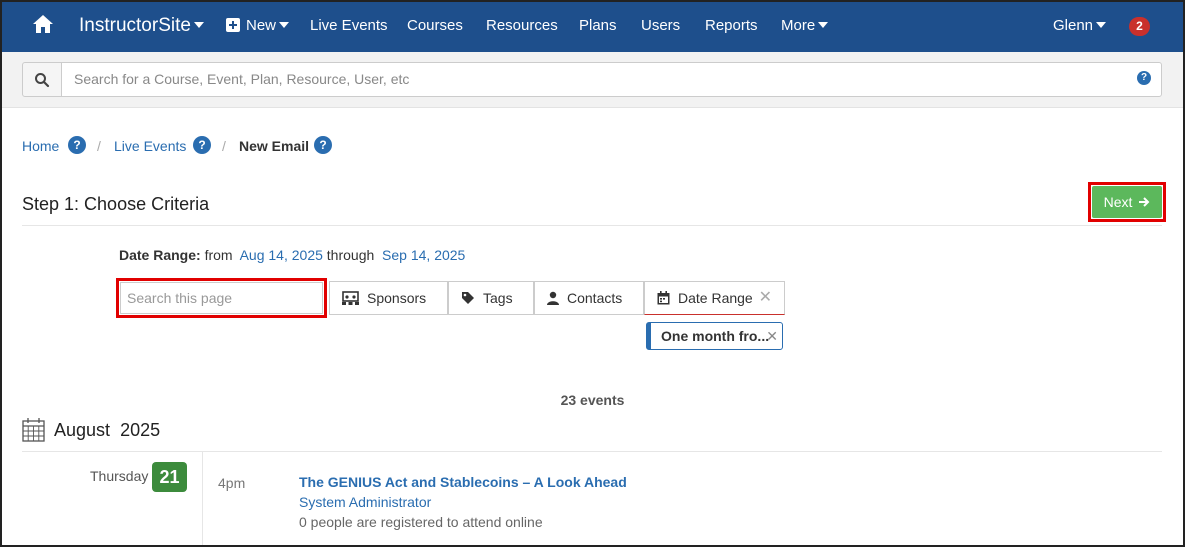 This screenshot has height=547, width=1185. I want to click on nav-resources: Resources, so click(522, 26).